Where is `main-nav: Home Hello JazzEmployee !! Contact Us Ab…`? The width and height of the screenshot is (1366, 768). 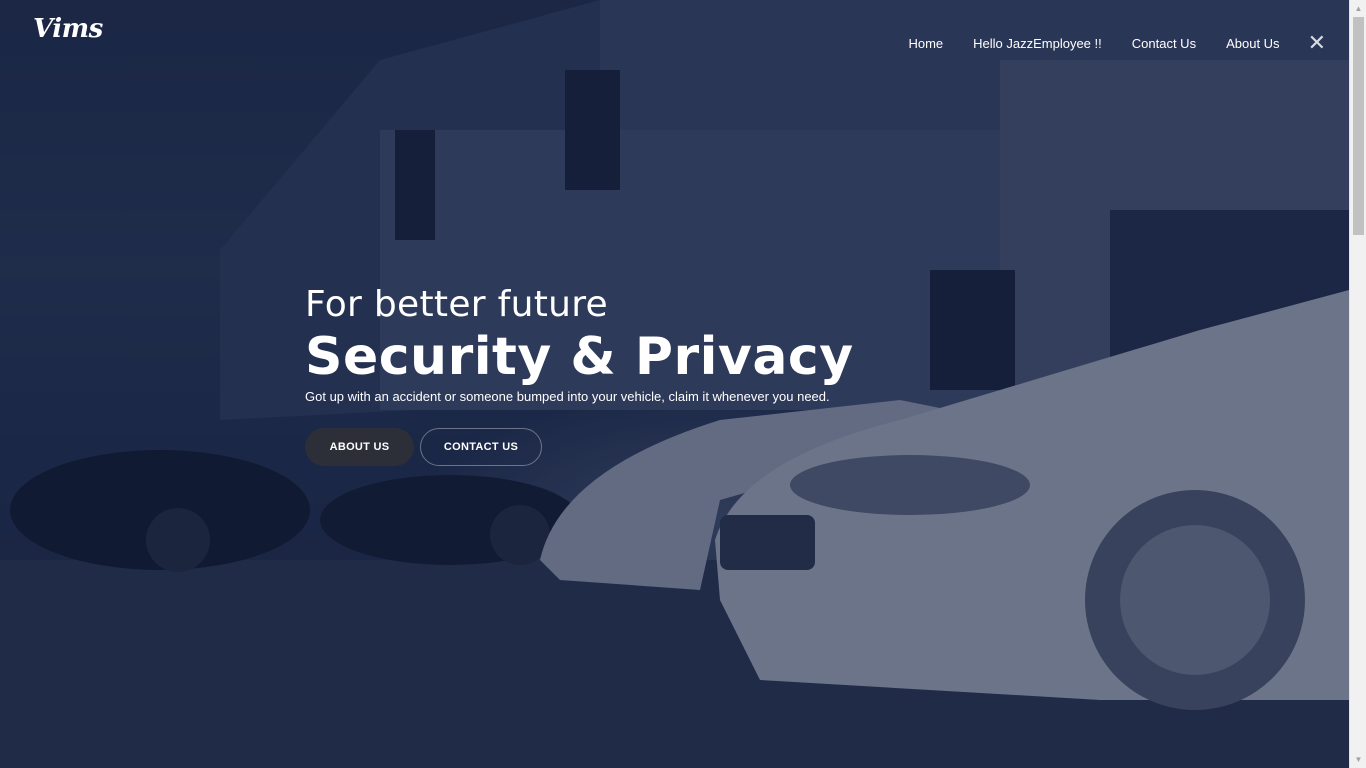
main-nav: Home Hello JazzEmployee !! Contact Us Ab… is located at coordinates (1102, 43).